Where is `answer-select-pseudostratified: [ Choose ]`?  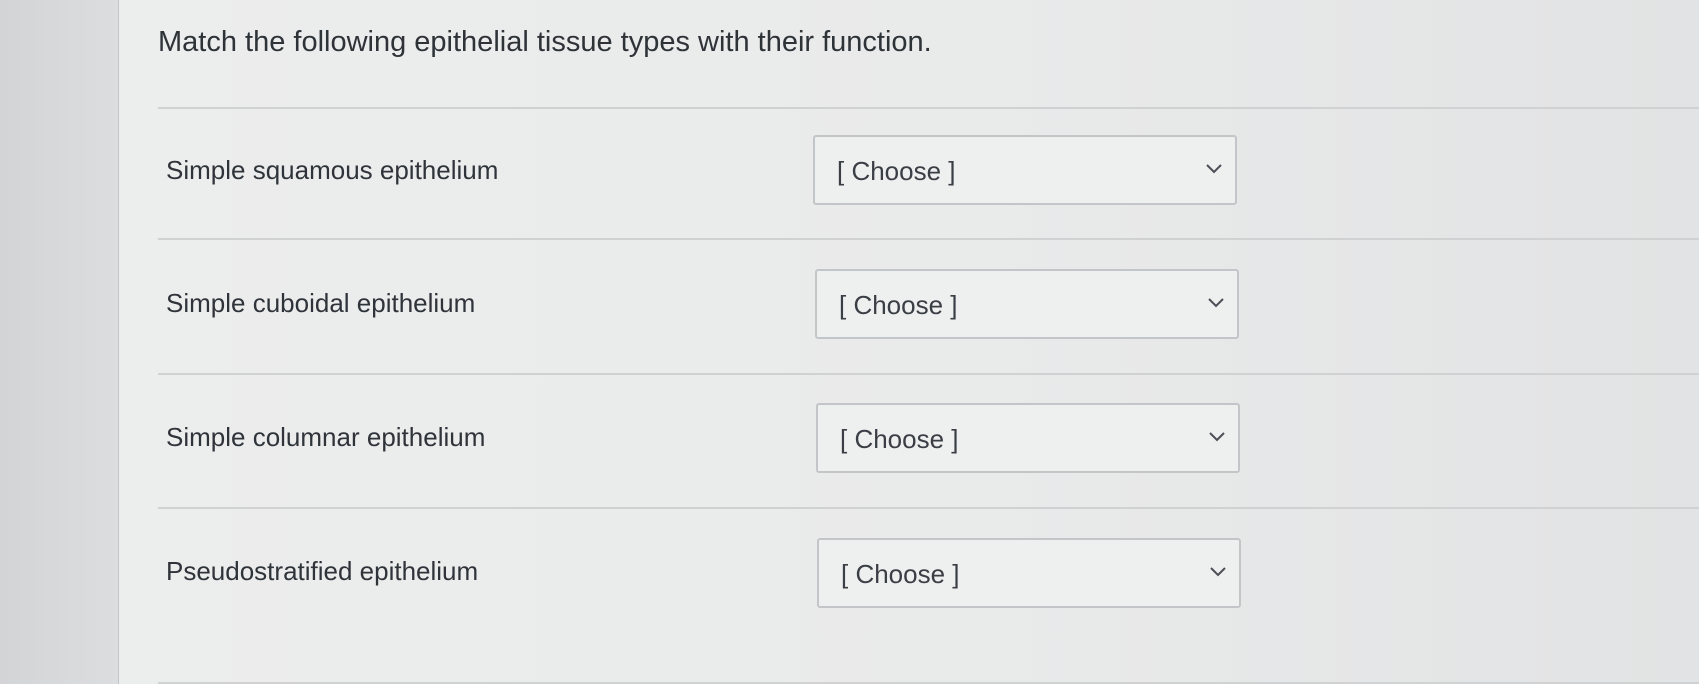 answer-select-pseudostratified: [ Choose ] is located at coordinates (1029, 573).